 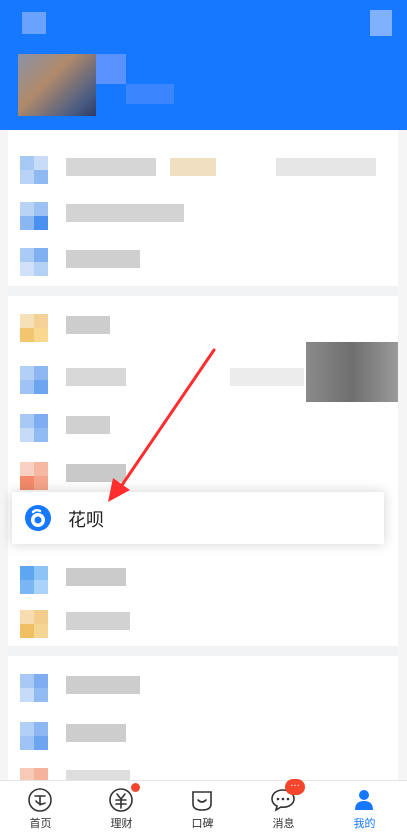 I want to click on tab-label: 消息, so click(x=283, y=823).